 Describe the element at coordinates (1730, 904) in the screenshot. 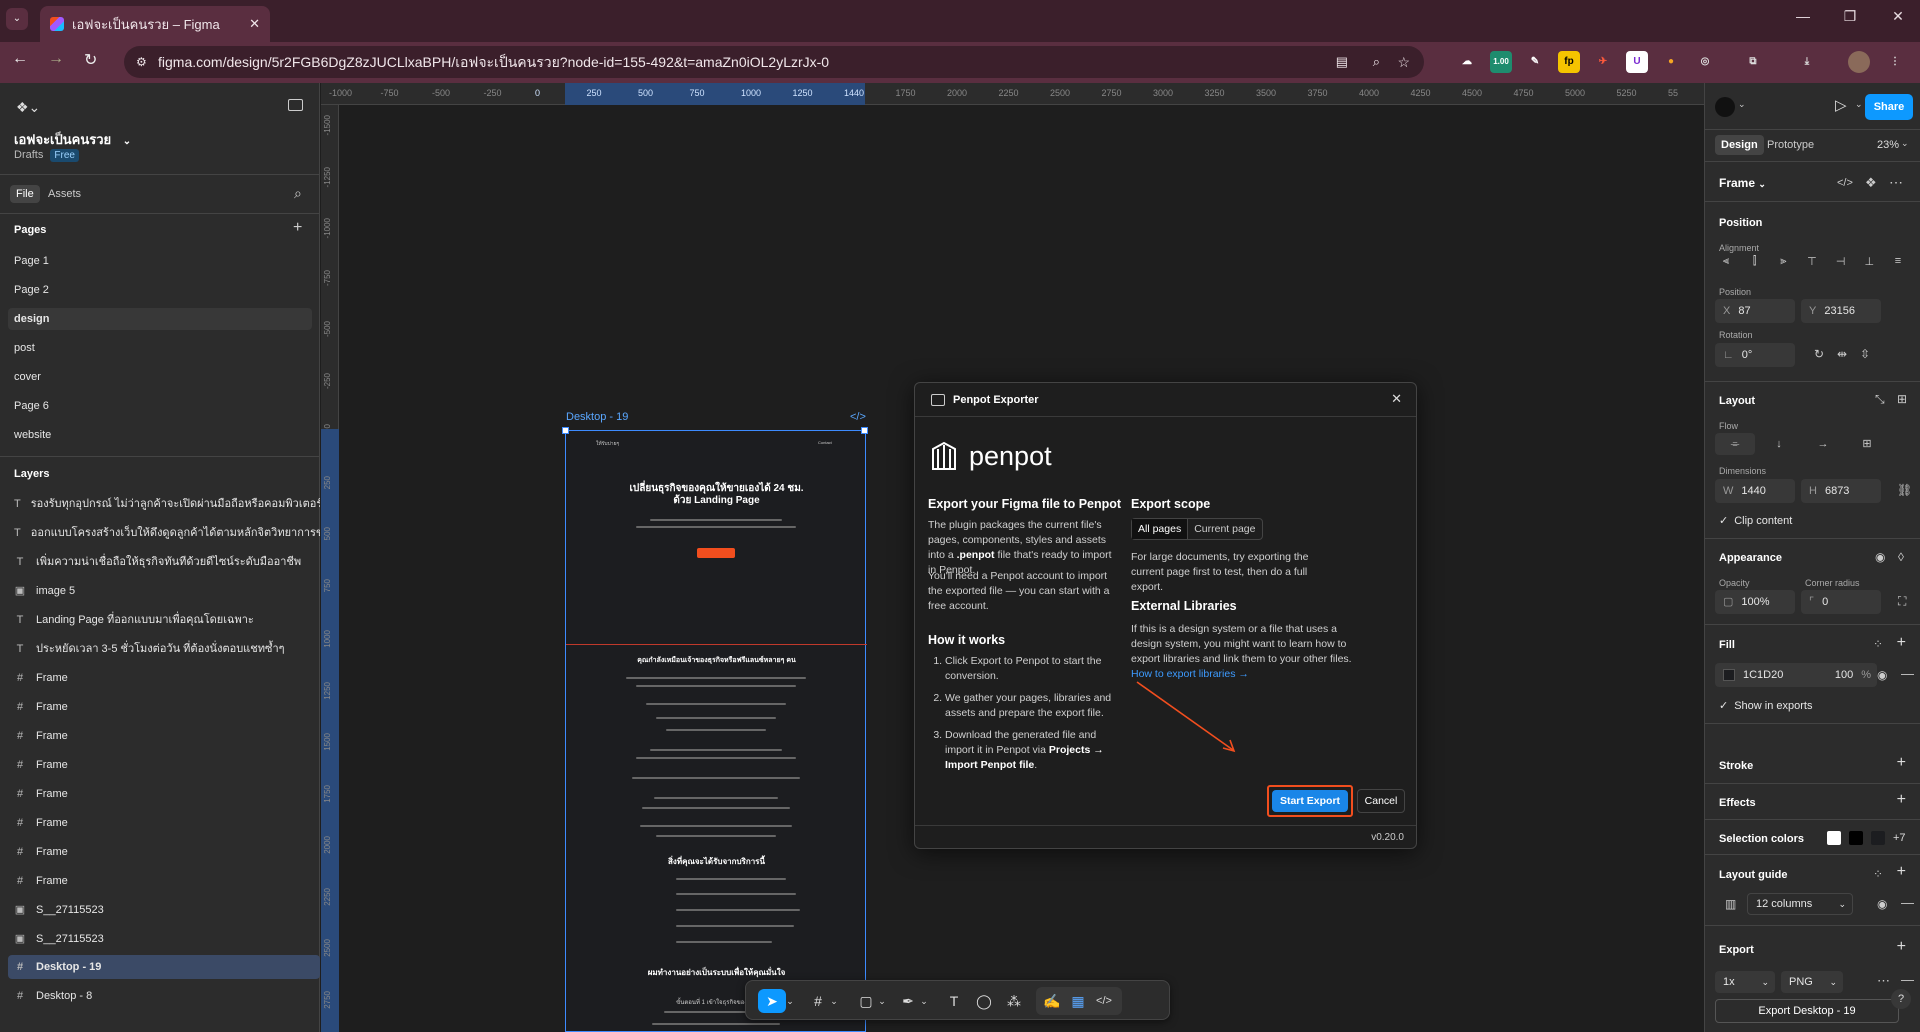

I see `layout-guide-icon: ▥` at that location.